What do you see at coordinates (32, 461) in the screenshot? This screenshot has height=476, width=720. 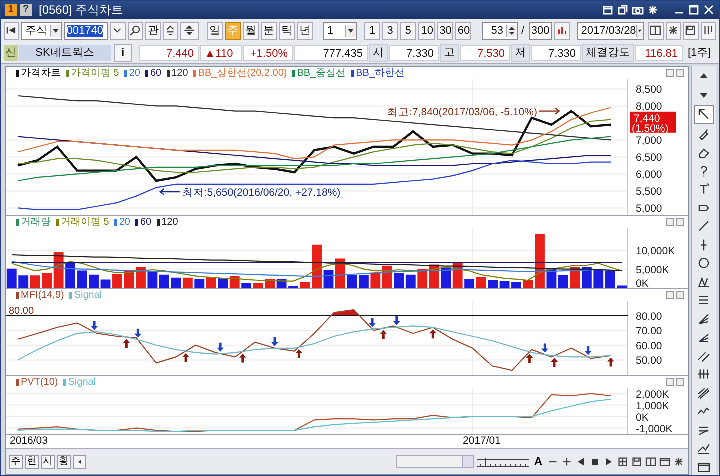 I see `view-mode-button: 현` at bounding box center [32, 461].